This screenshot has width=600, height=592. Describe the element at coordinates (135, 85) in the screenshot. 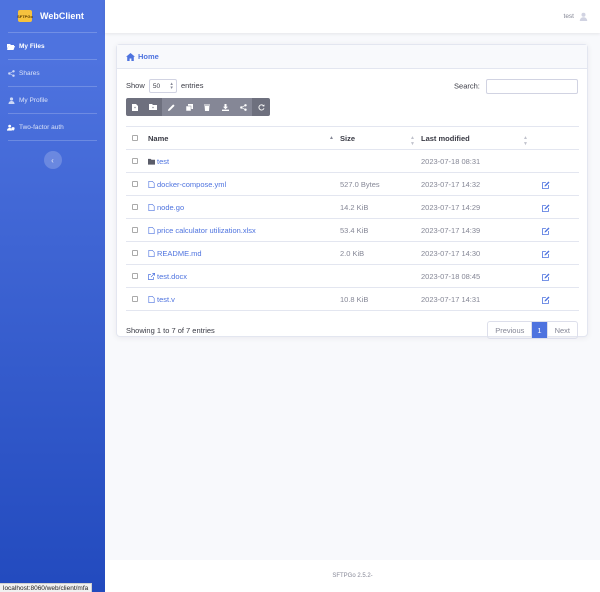

I see `show-label: Show` at that location.